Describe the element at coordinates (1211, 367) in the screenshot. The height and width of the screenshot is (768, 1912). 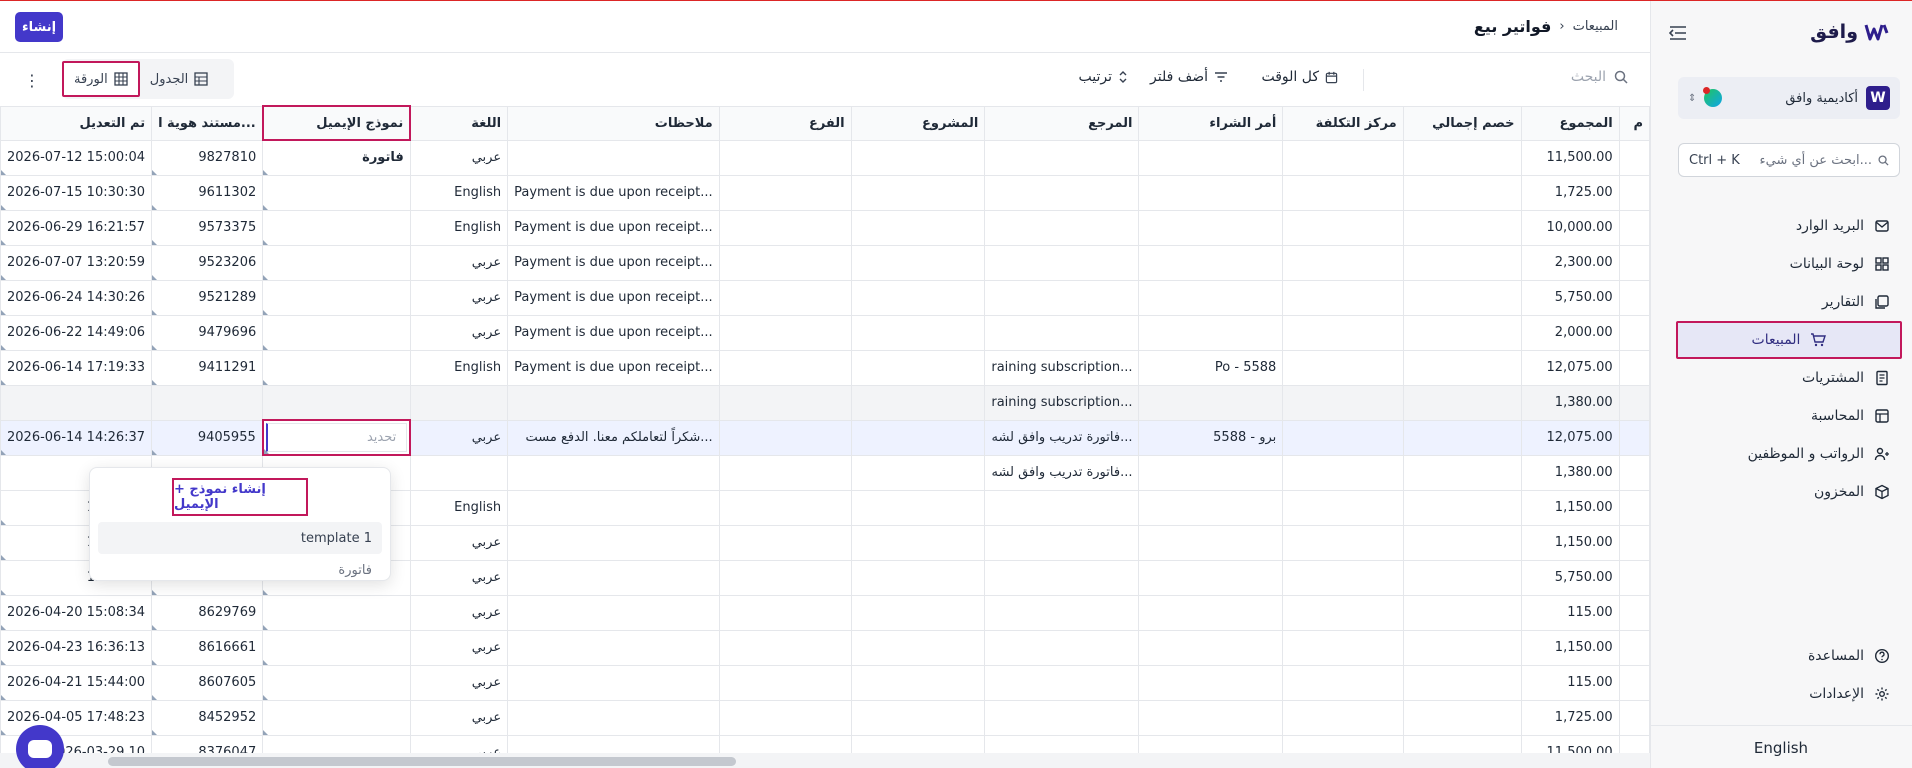
I see `table-cell: Po - 5588` at that location.